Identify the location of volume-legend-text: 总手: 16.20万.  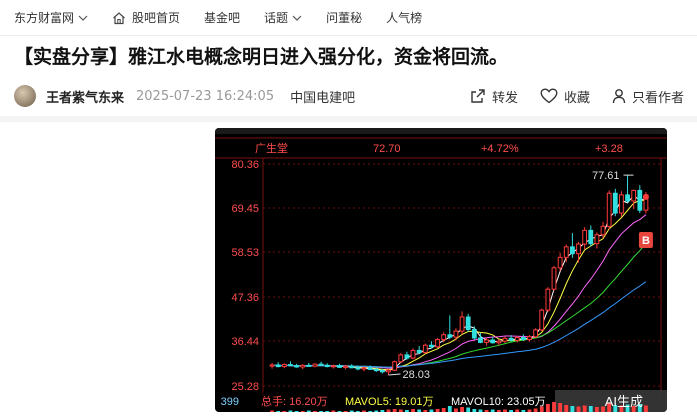
(294, 401).